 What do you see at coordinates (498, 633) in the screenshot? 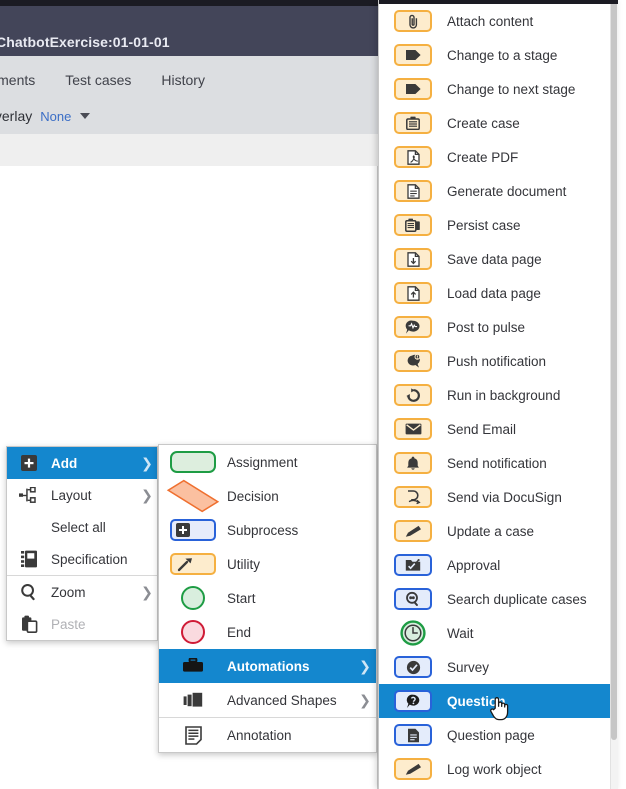
I see `automation-item-wait: Wait` at bounding box center [498, 633].